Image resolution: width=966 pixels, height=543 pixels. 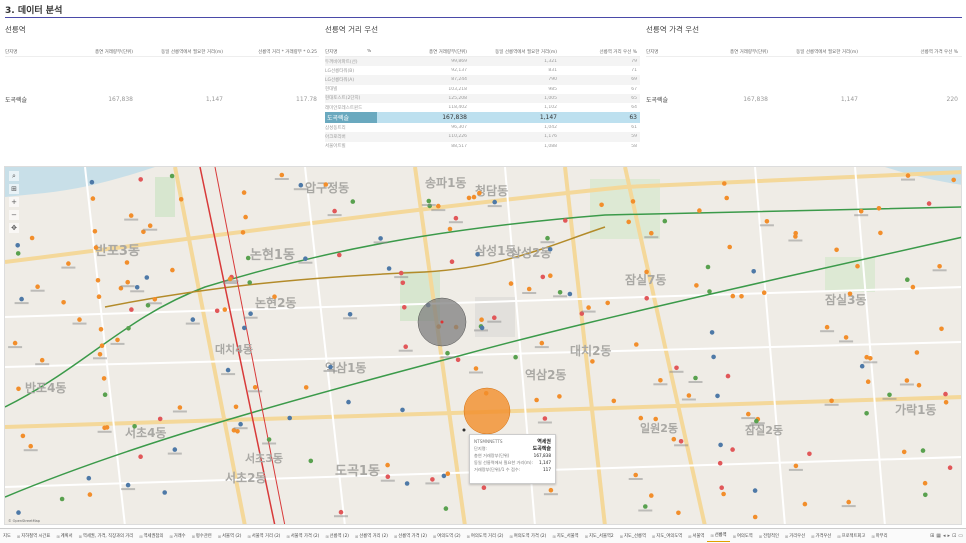 I want to click on sheet-tab: ⊞ 거리우선, so click(x=795, y=536).